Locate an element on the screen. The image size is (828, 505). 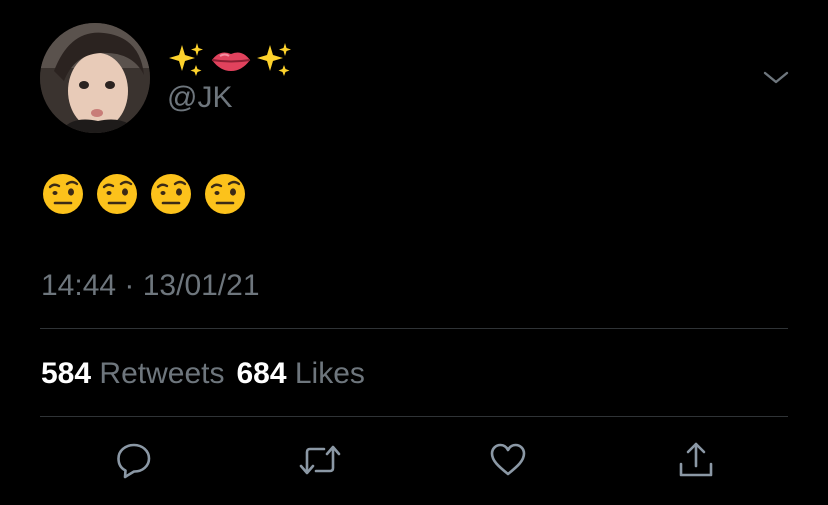
display-name is located at coordinates (231, 60).